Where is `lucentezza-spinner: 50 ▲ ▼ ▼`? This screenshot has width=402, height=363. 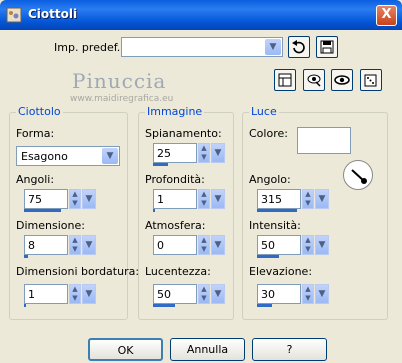 lucentezza-spinner: 50 ▲ ▼ ▼ is located at coordinates (189, 296).